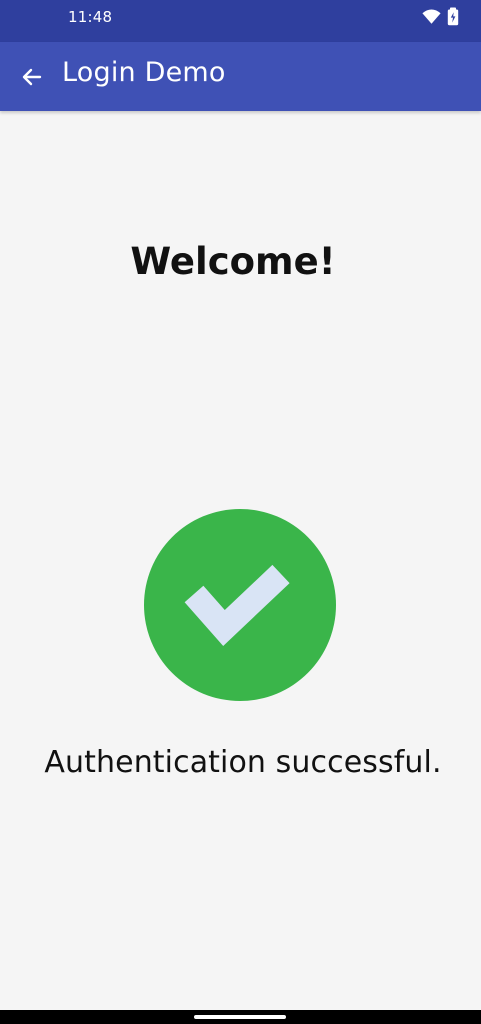 This screenshot has width=481, height=1024. Describe the element at coordinates (240, 21) in the screenshot. I see `status-bar: 11:48` at that location.